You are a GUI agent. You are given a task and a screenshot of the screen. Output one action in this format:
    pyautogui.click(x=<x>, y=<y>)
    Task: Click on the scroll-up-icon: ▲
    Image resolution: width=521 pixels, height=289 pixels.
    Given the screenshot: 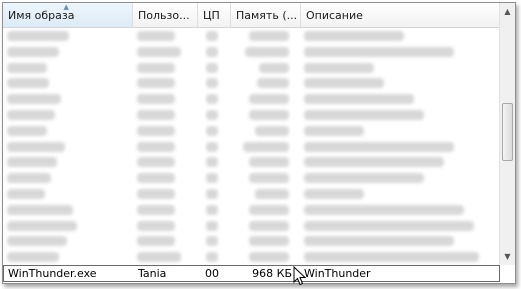 What is the action you would take?
    pyautogui.click(x=507, y=11)
    